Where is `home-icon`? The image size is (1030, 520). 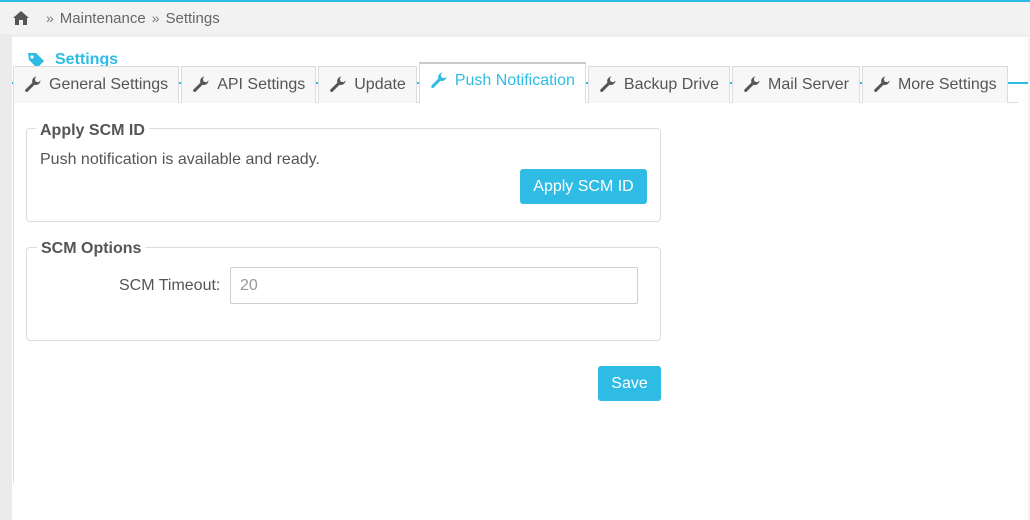
home-icon is located at coordinates (21, 18).